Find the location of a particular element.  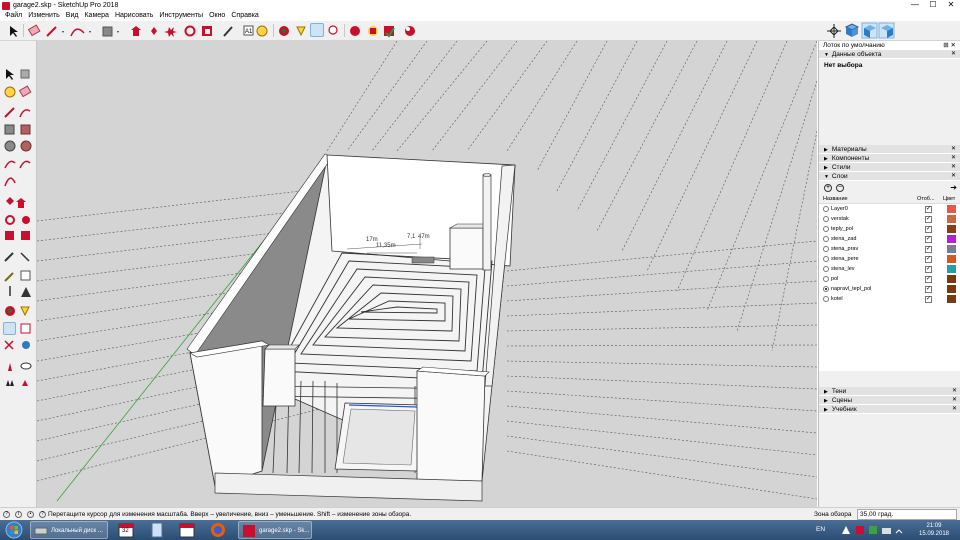

layer-row: Layer0 ✓ is located at coordinates (889, 209).